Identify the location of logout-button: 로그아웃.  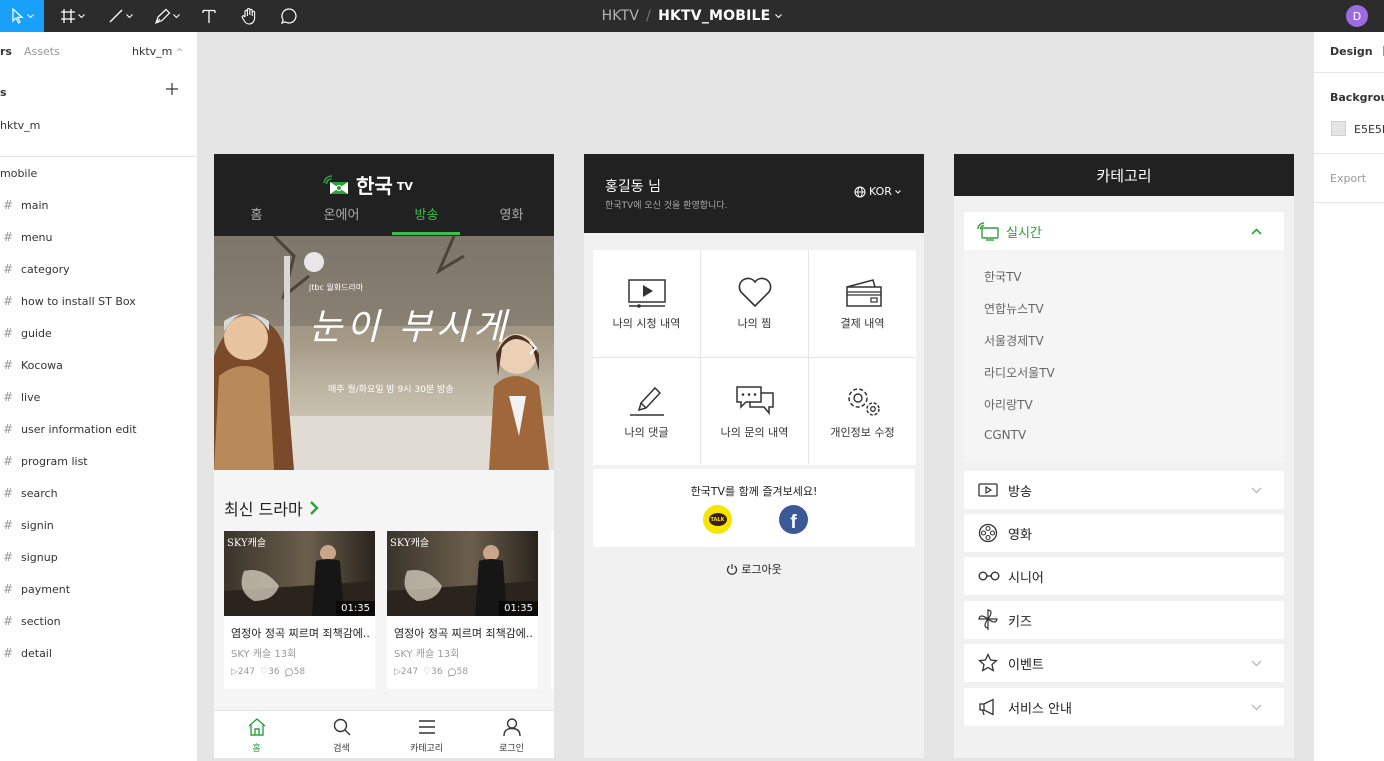
(754, 569).